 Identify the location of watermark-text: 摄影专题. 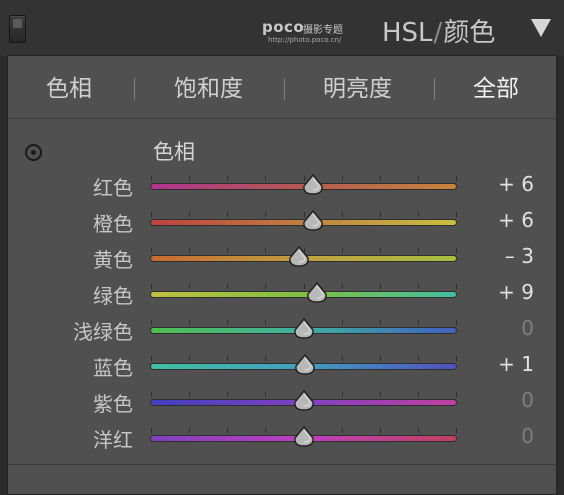
(323, 30).